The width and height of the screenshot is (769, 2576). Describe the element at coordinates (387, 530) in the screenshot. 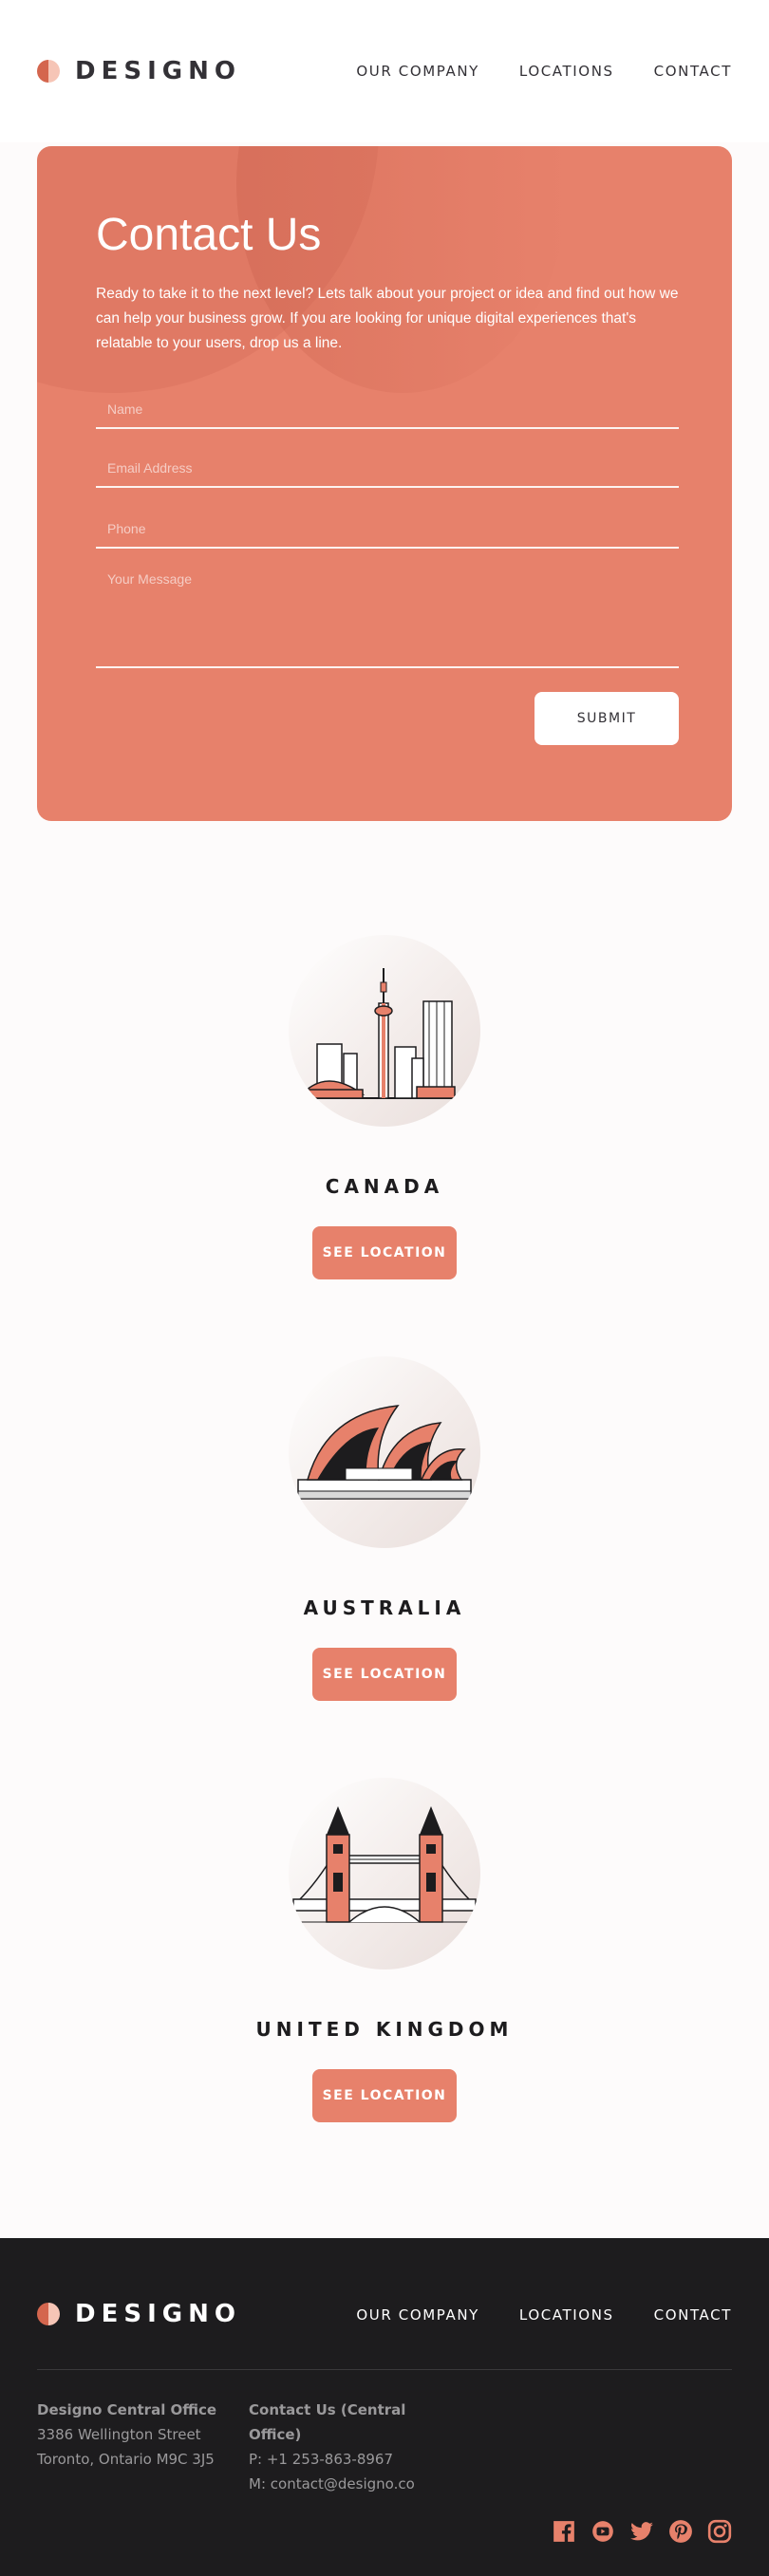

I see `phone-field` at that location.